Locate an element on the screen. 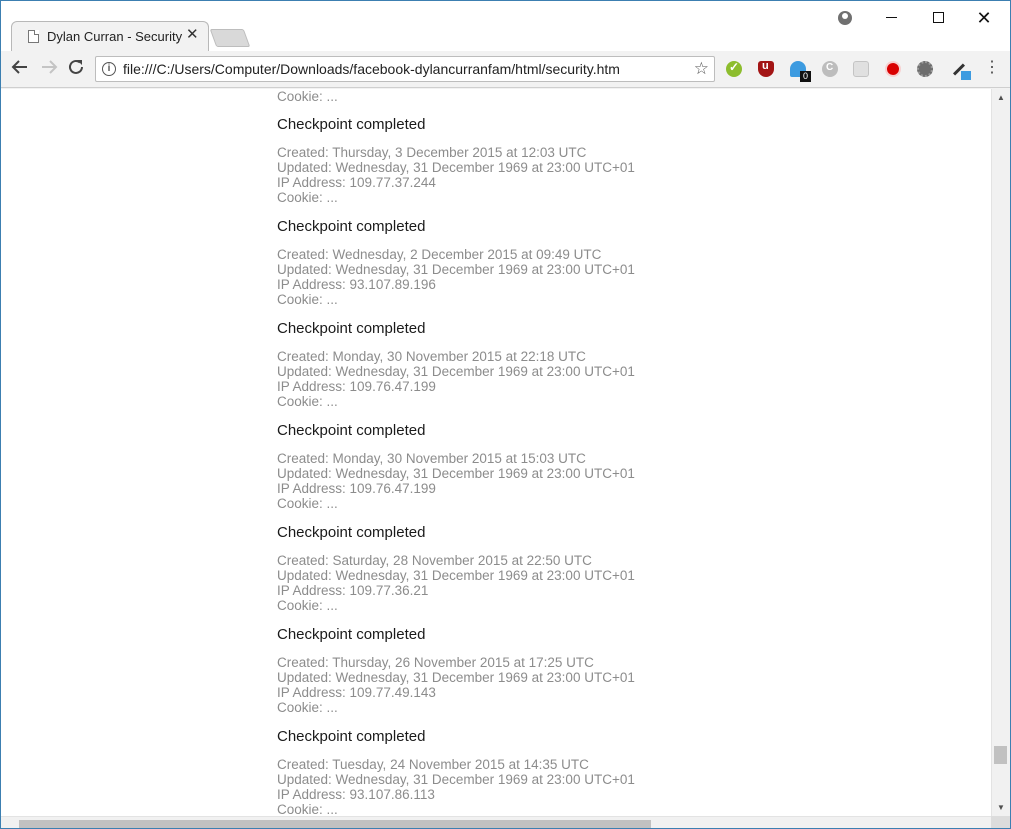 The height and width of the screenshot is (829, 1011). page-icon is located at coordinates (33, 36).